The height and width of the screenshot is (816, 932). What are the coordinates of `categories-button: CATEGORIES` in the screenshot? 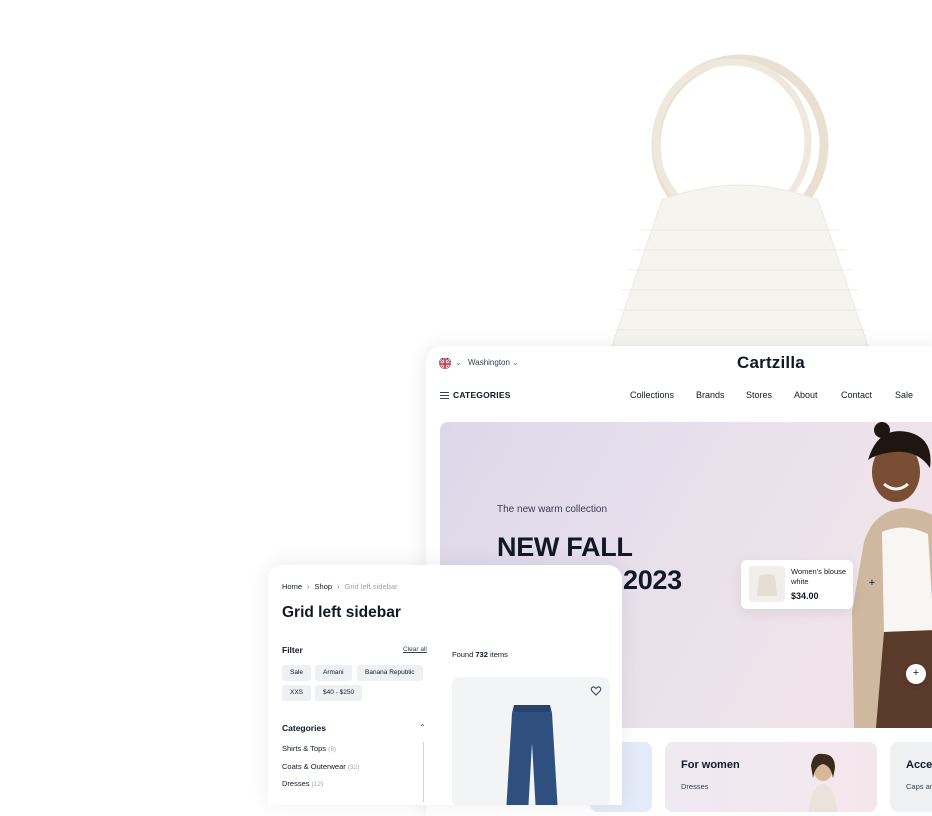 It's located at (475, 395).